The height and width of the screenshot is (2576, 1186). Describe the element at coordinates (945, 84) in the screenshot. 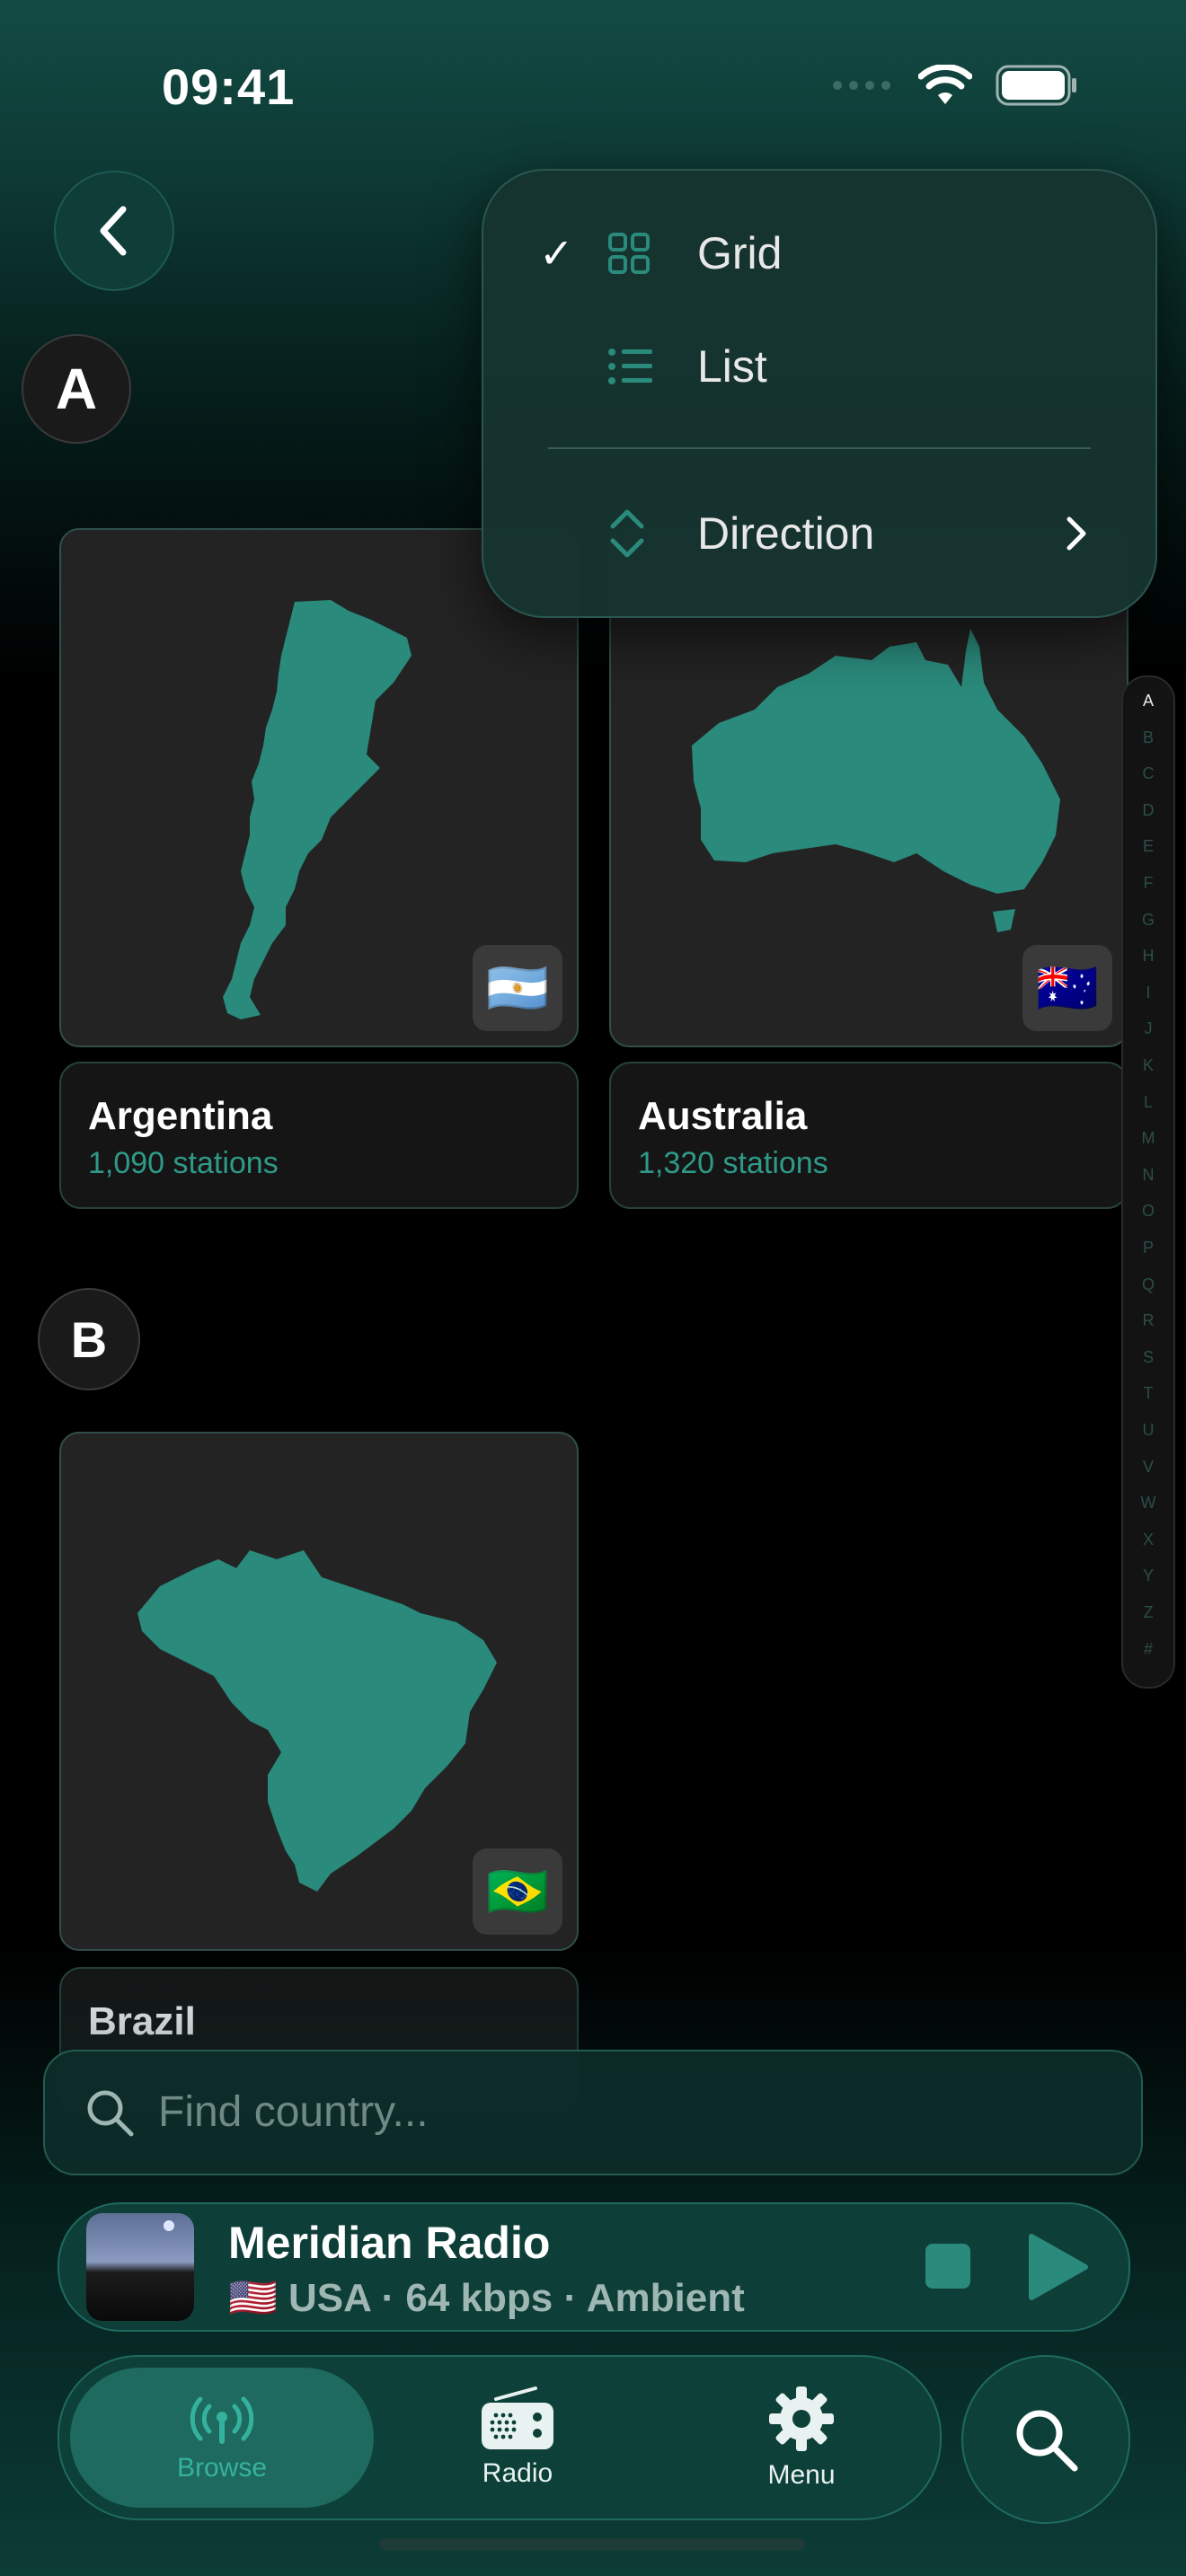

I see `wifi-icon` at that location.